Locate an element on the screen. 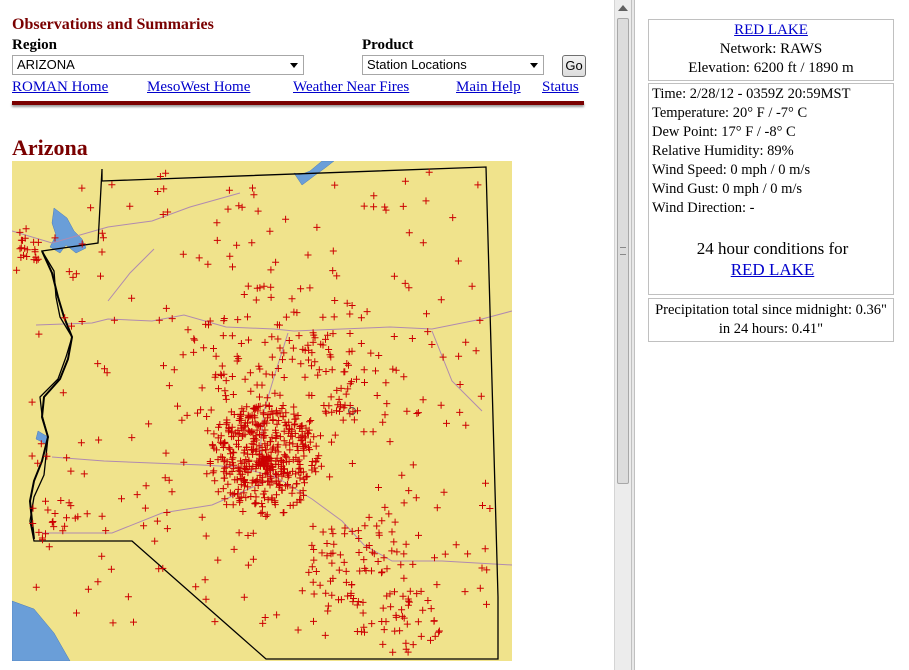 Image resolution: width=909 pixels, height=670 pixels. scroll-up-arrow-icon is located at coordinates (623, 8).